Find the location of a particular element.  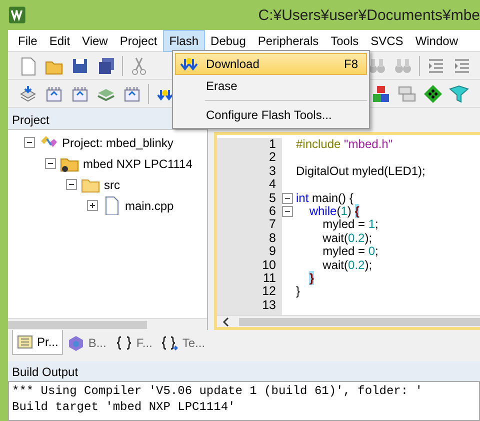

tree-item: mbed NXP LPC1114 is located at coordinates (137, 163).